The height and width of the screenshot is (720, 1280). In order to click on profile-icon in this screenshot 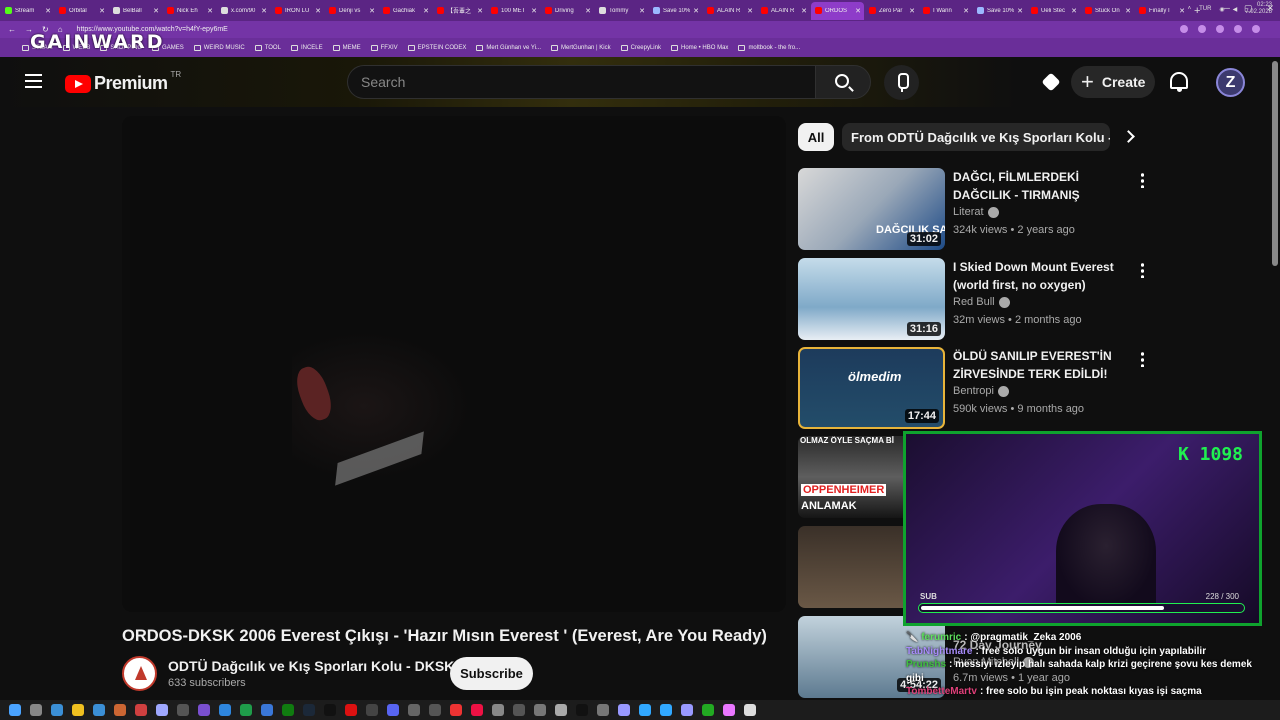, I will do `click(1256, 29)`.